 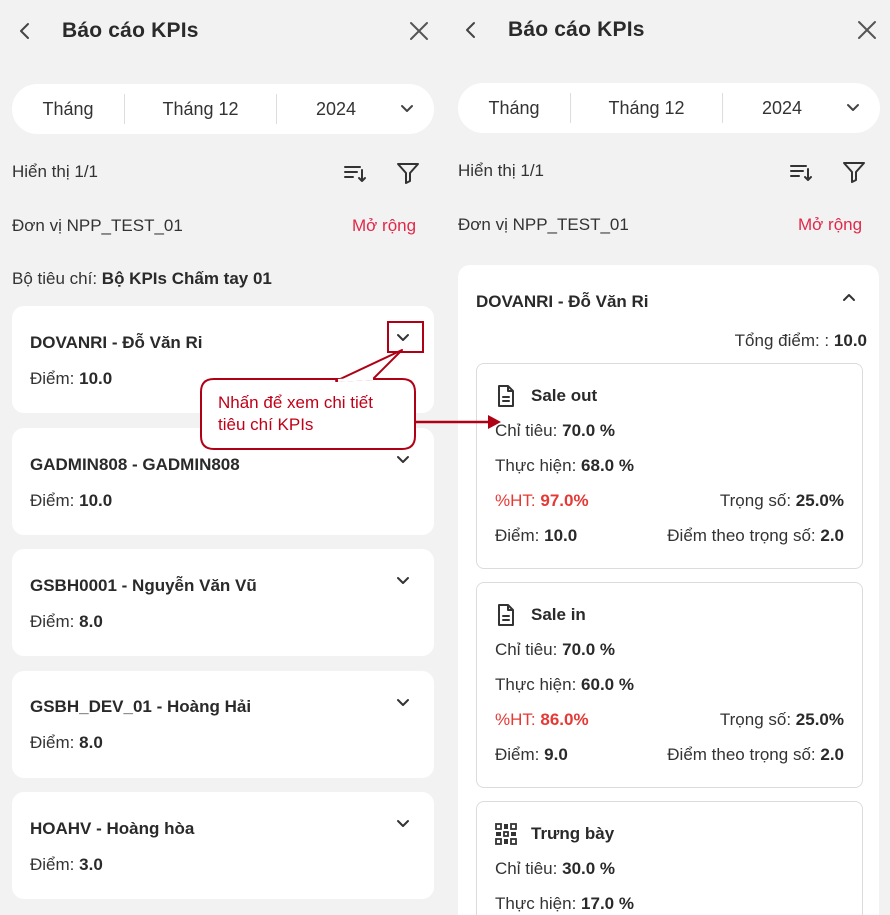 I want to click on kpi-actual: Thực hiện: 17.0 %, so click(x=564, y=903).